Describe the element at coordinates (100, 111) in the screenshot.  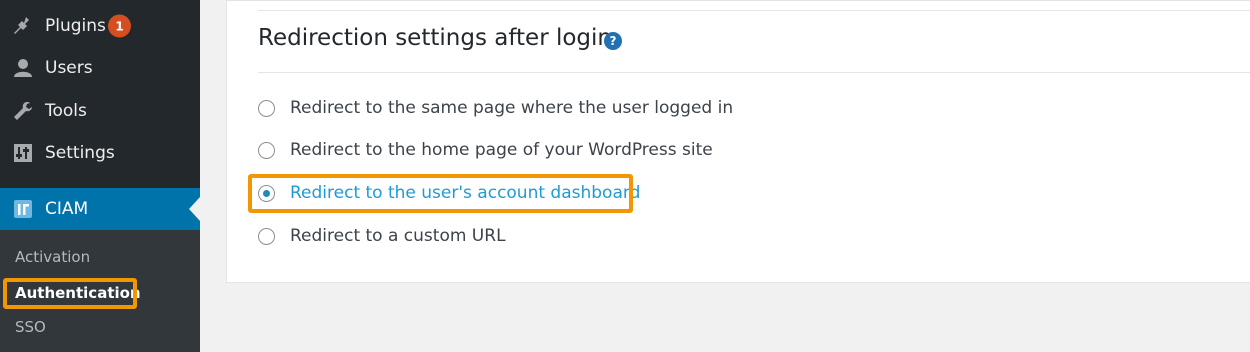
I see `sidebar-item-tools: Tools` at that location.